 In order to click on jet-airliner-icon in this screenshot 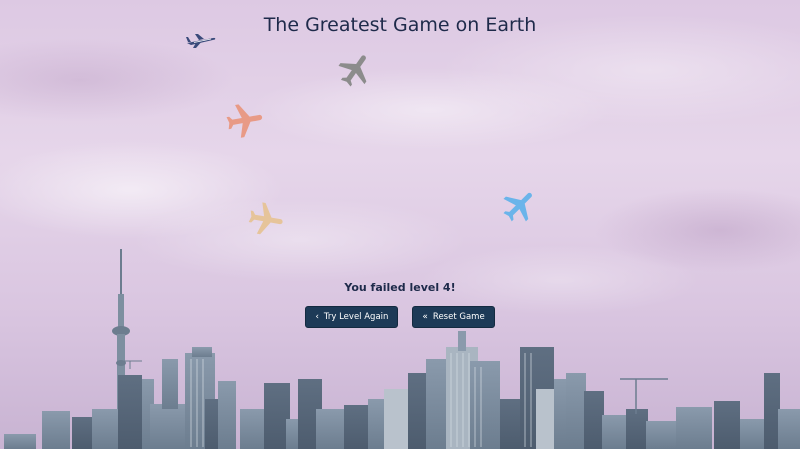, I will do `click(201, 40)`.